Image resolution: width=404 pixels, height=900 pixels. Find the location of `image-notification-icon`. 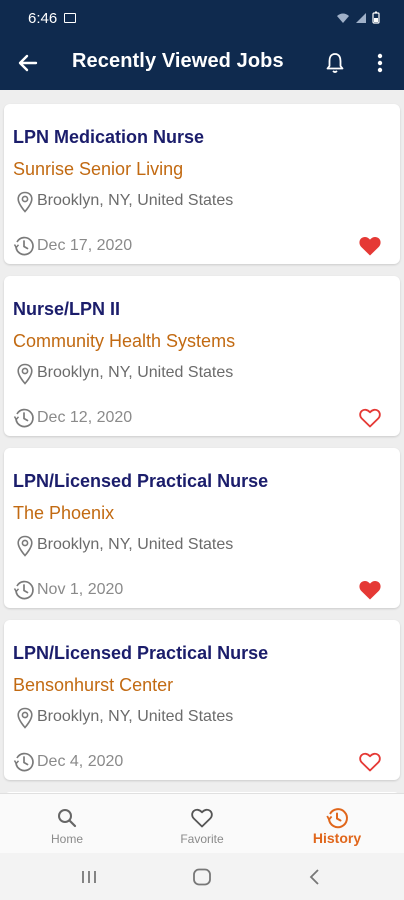

image-notification-icon is located at coordinates (70, 18).